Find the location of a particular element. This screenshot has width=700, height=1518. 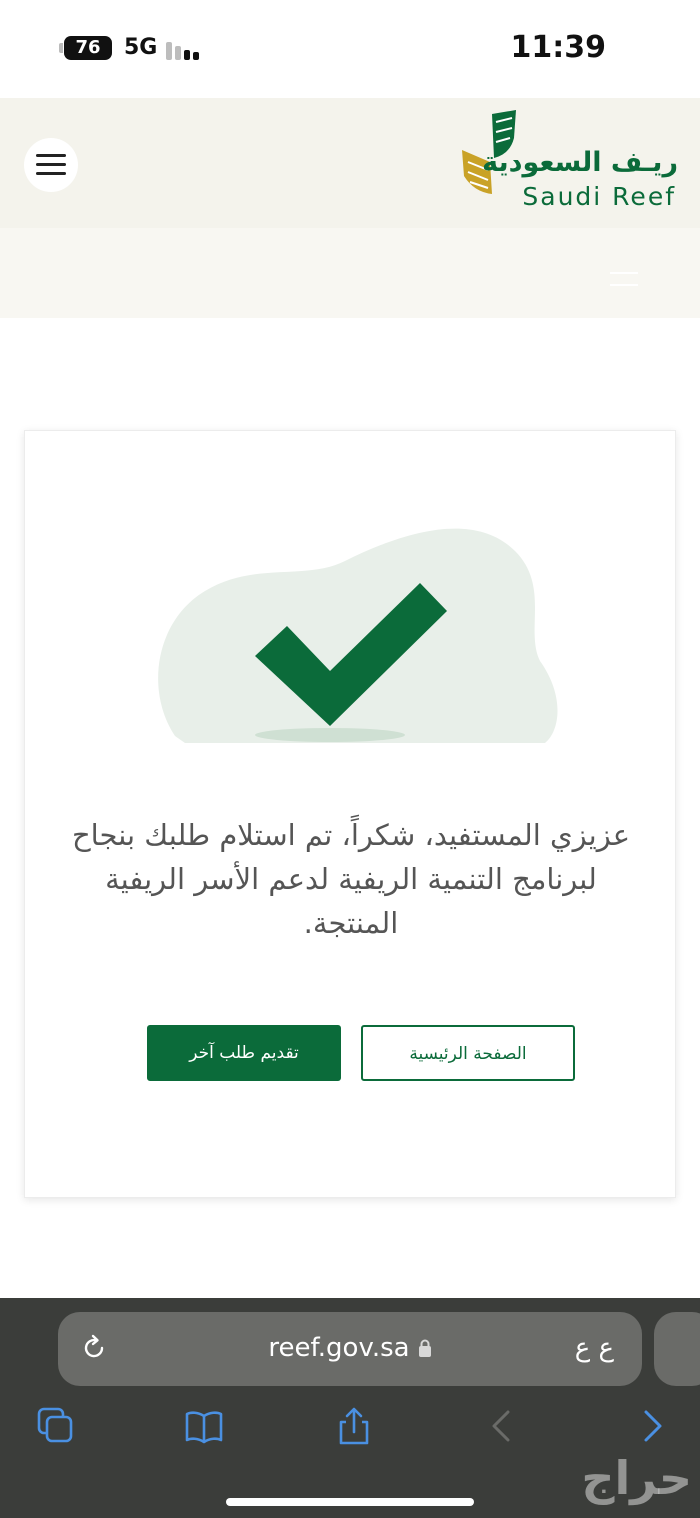

saudi-reef-logo: ريـف السعودية Saudi Reef is located at coordinates (568, 164).